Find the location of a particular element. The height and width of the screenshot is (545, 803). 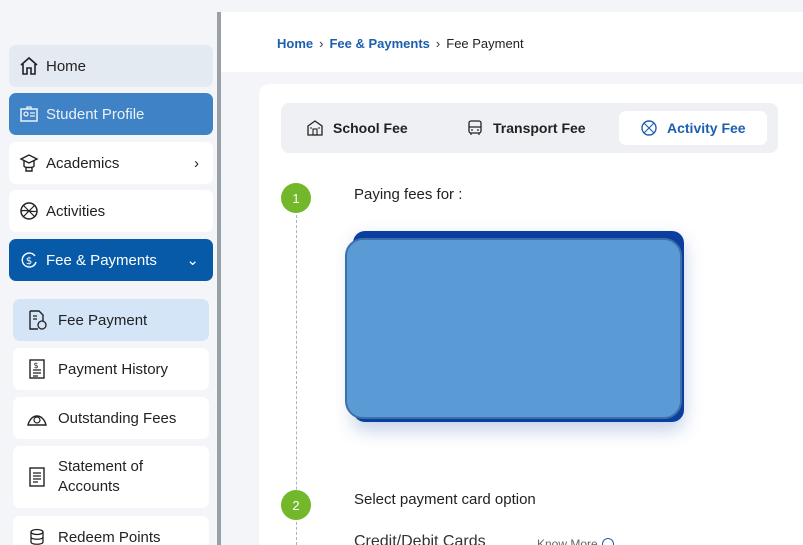

sidebar-subitem-statement-of-accounts: Statement of Accounts is located at coordinates (111, 477).